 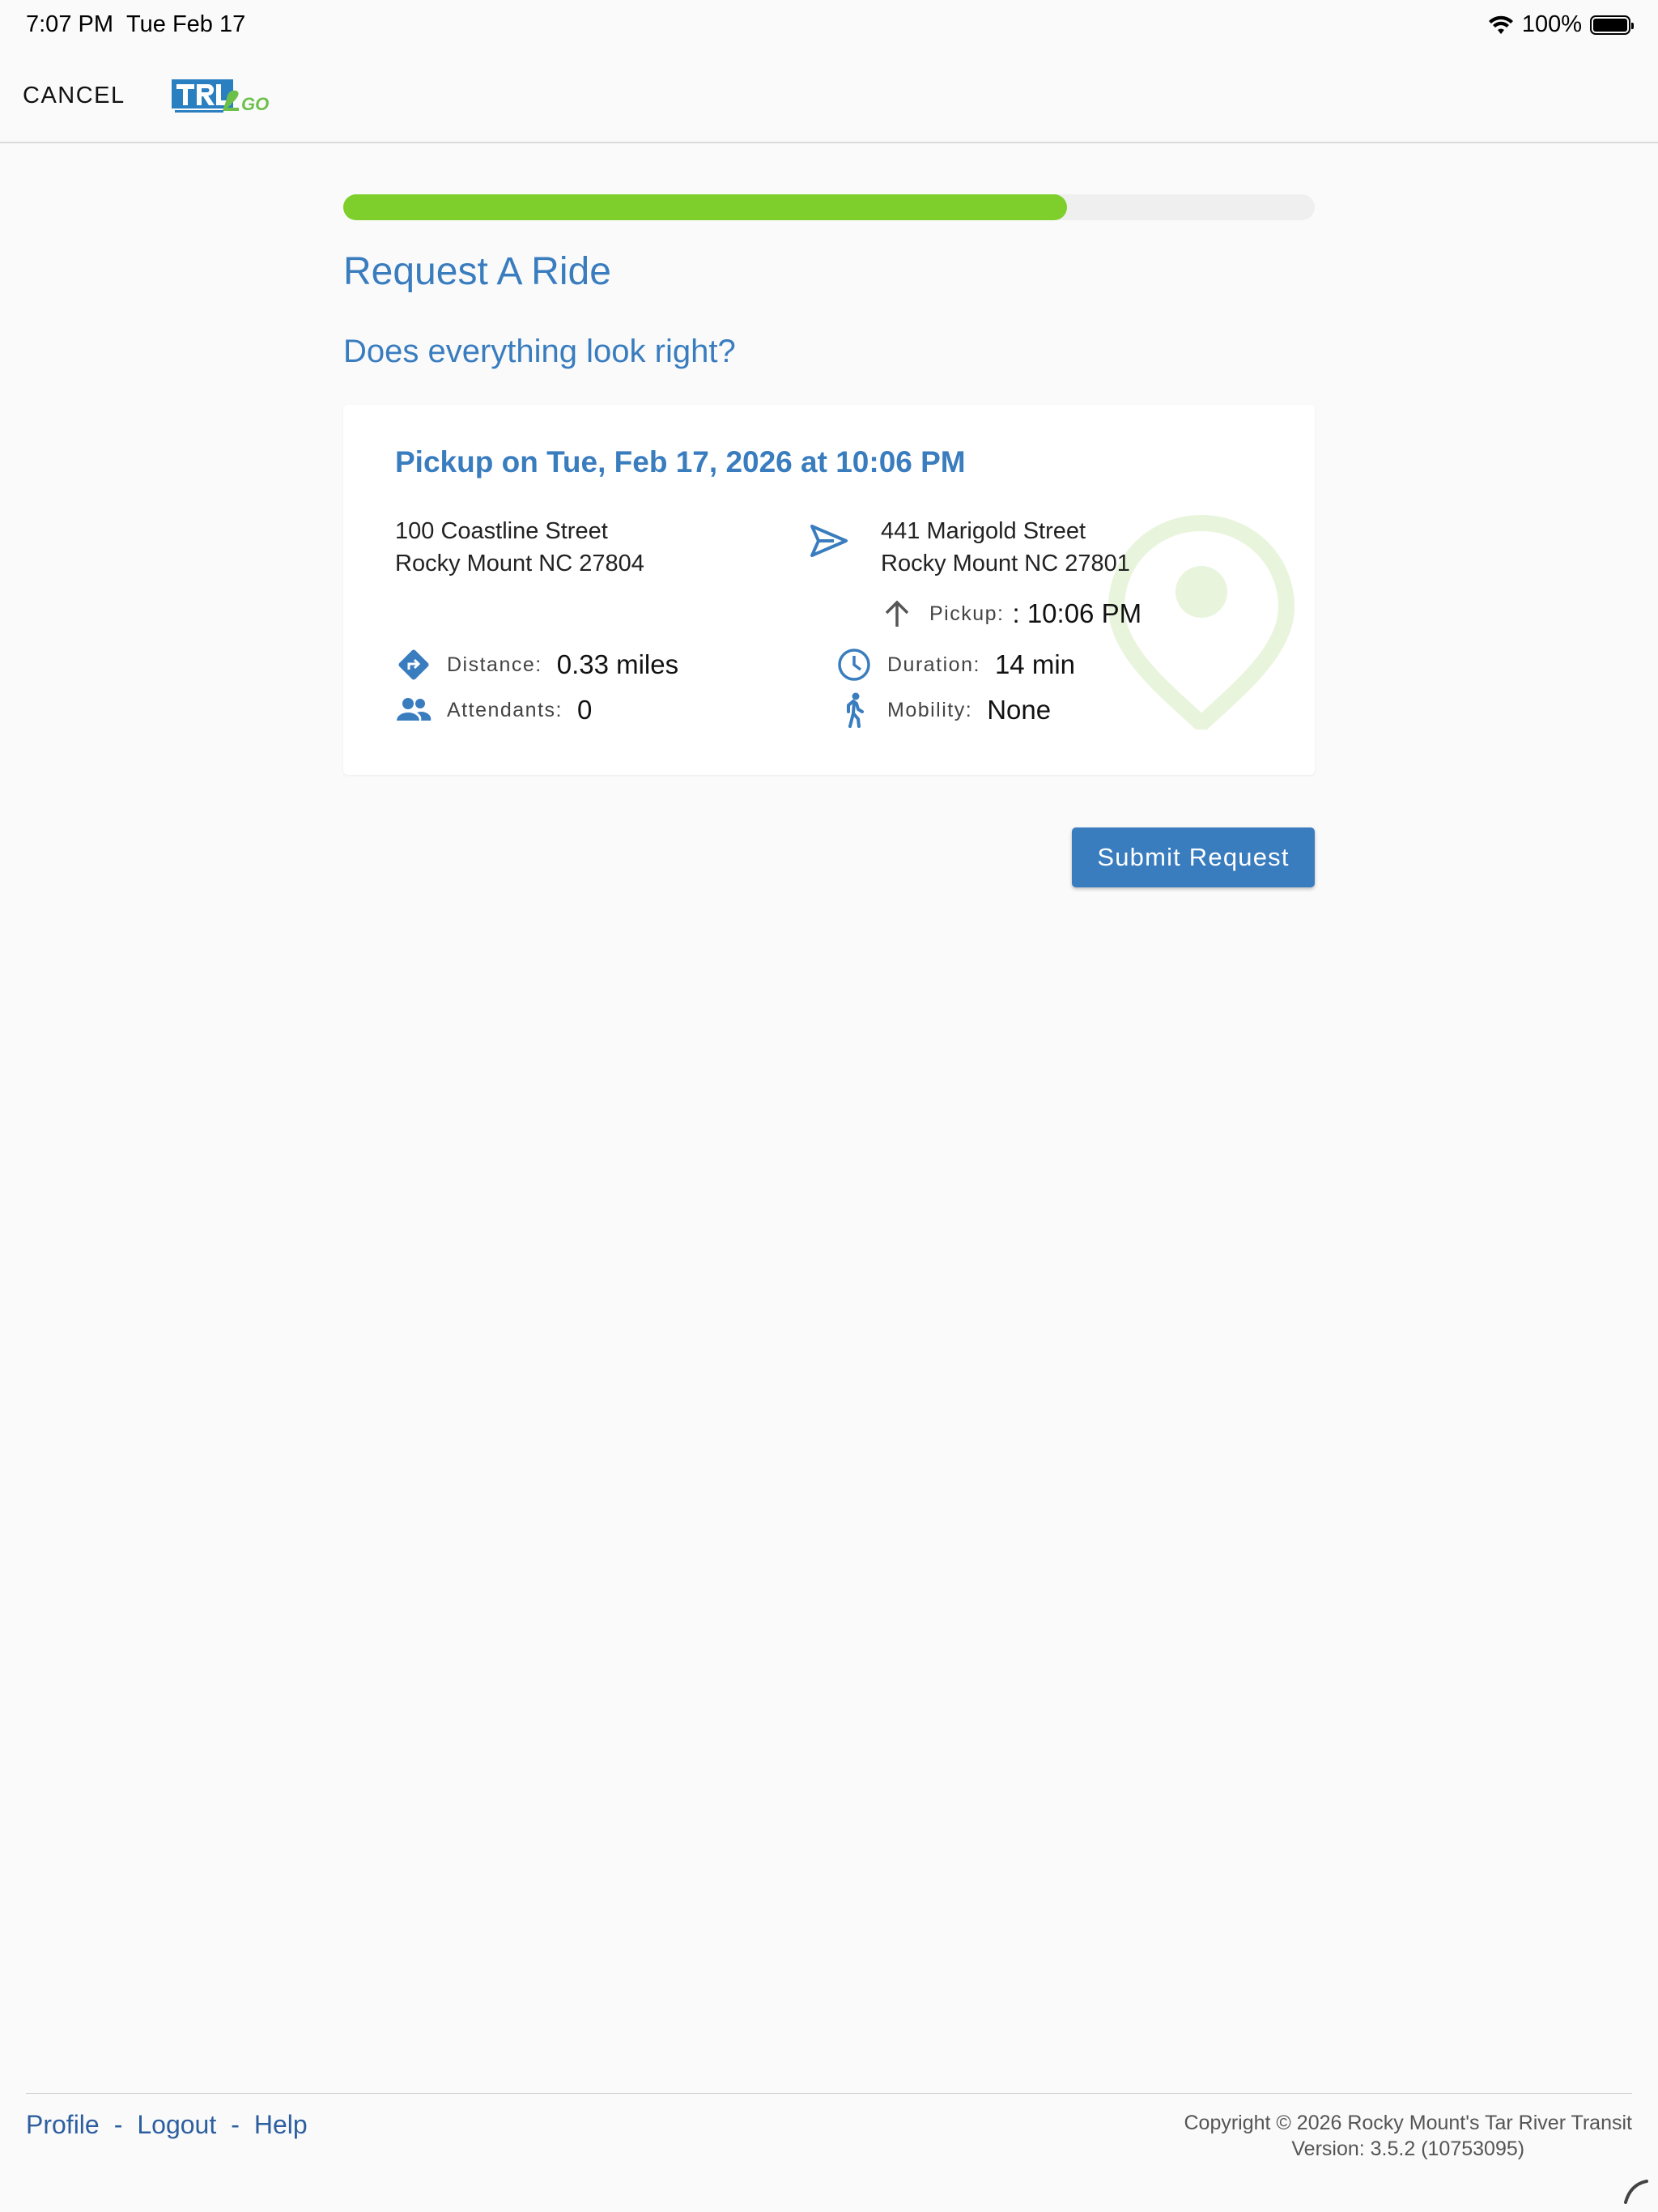 I want to click on distance-stat: Distance: 0.33 miles, so click(x=536, y=665).